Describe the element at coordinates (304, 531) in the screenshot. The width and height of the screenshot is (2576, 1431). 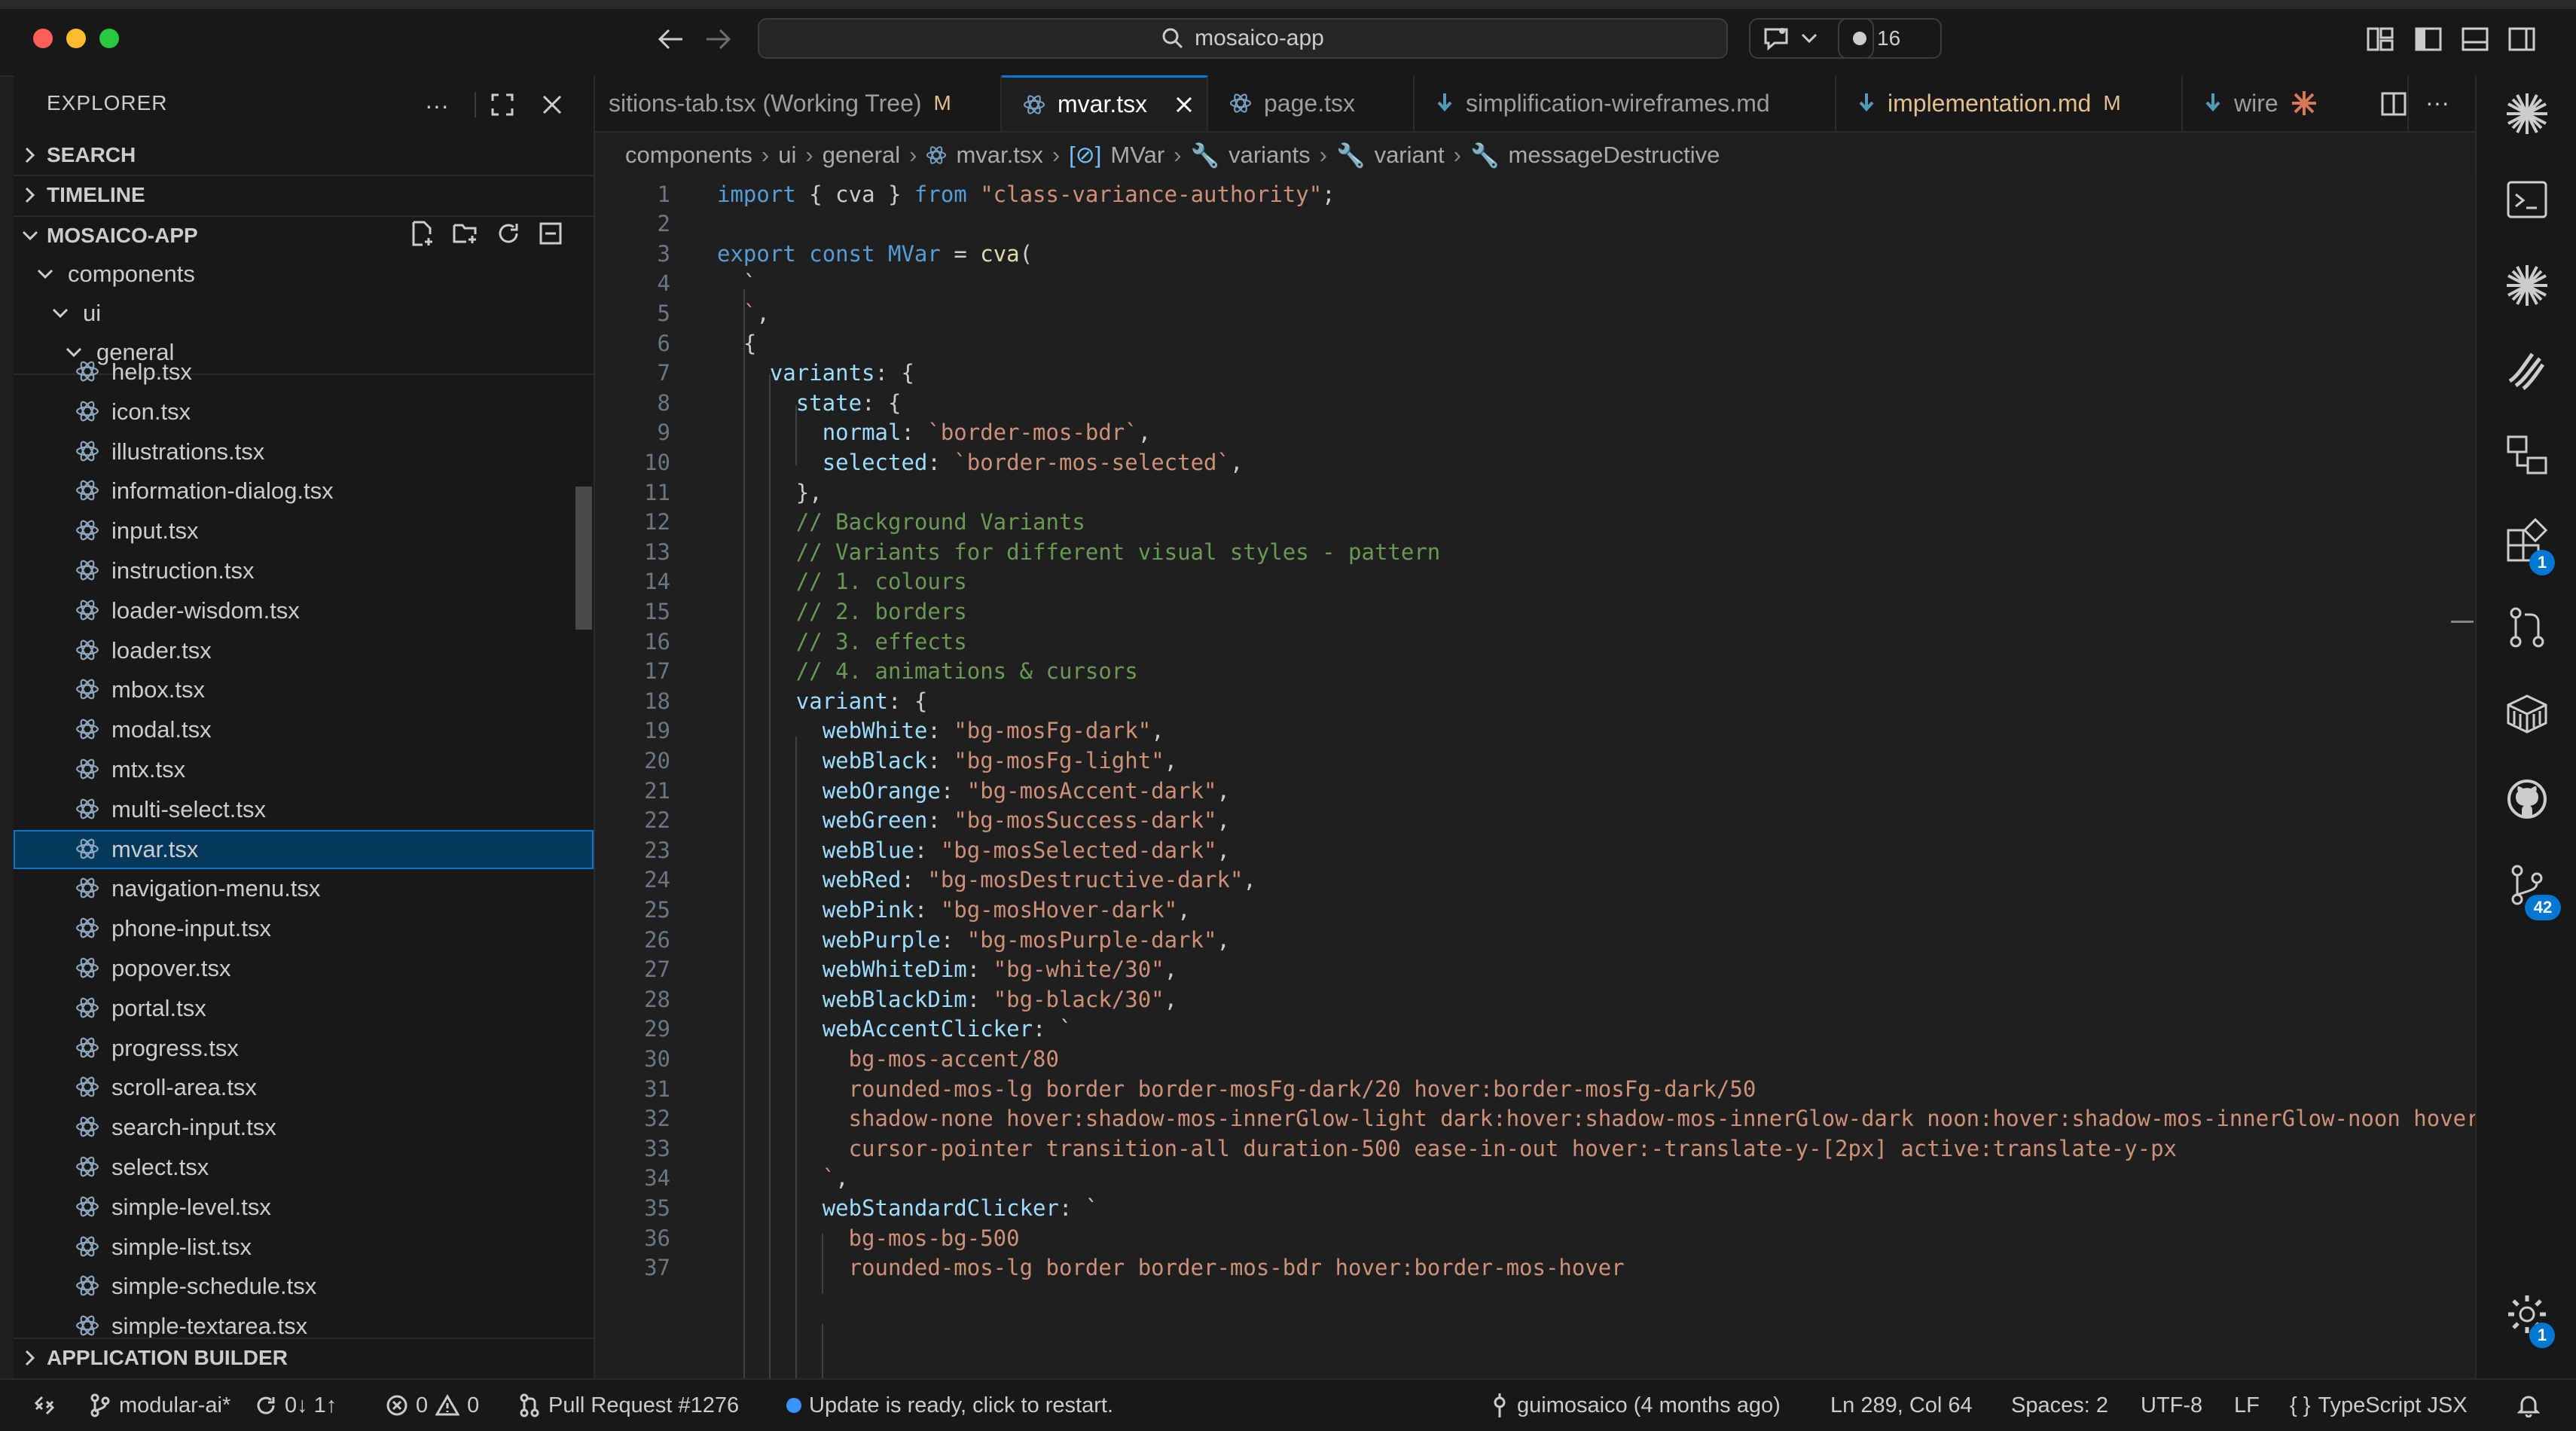
I see `file-row: input.tsx` at that location.